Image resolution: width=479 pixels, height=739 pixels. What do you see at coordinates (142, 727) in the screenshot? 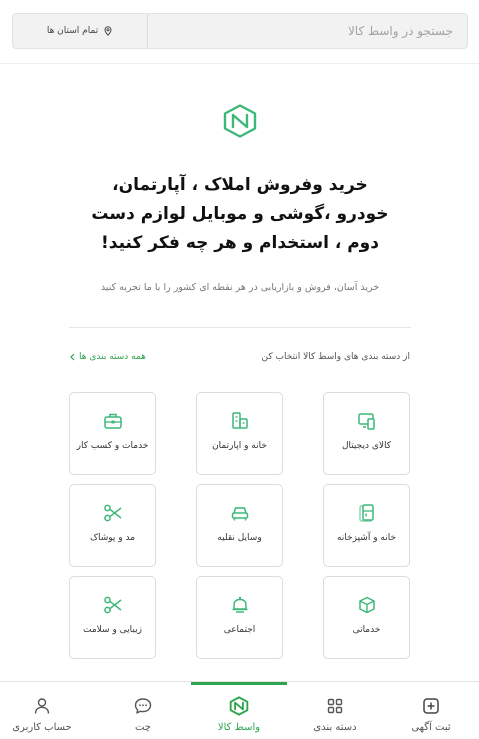
I see `nav-label: چت` at bounding box center [142, 727].